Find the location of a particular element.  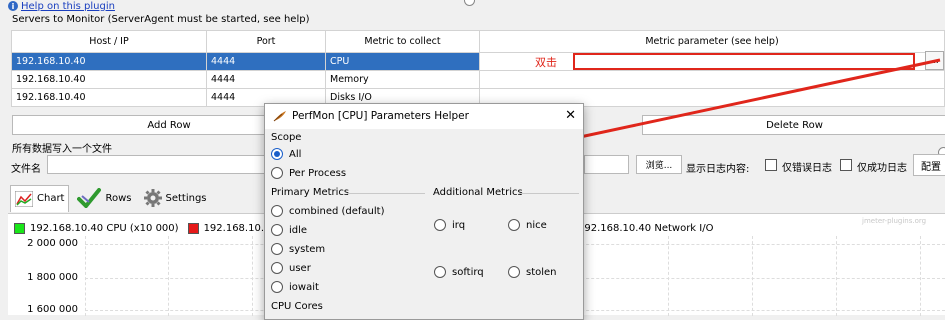

legend-swatch-disks is located at coordinates (193, 228).